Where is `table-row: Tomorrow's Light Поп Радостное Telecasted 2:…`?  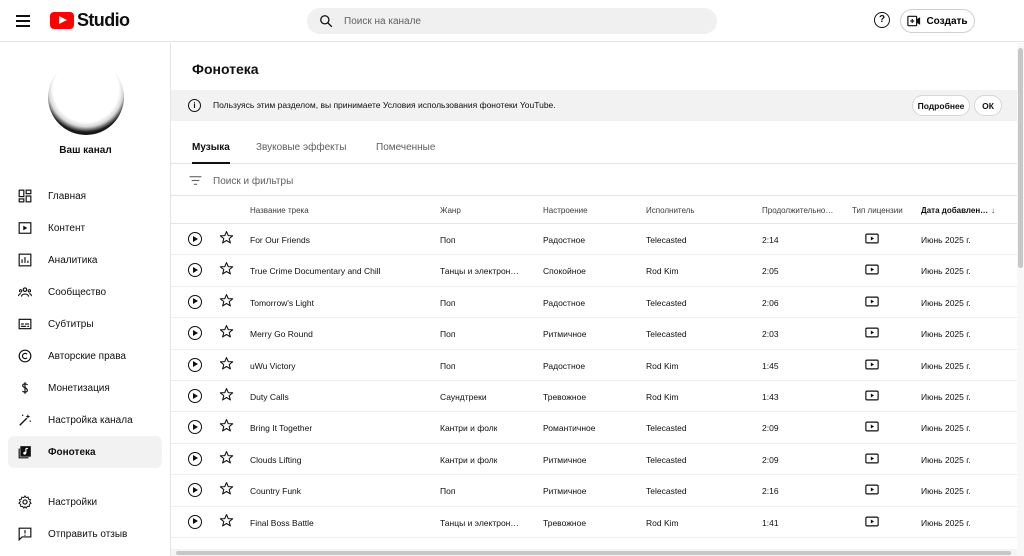
table-row: Tomorrow's Light Поп Радостное Telecasted 2:… is located at coordinates (594, 303).